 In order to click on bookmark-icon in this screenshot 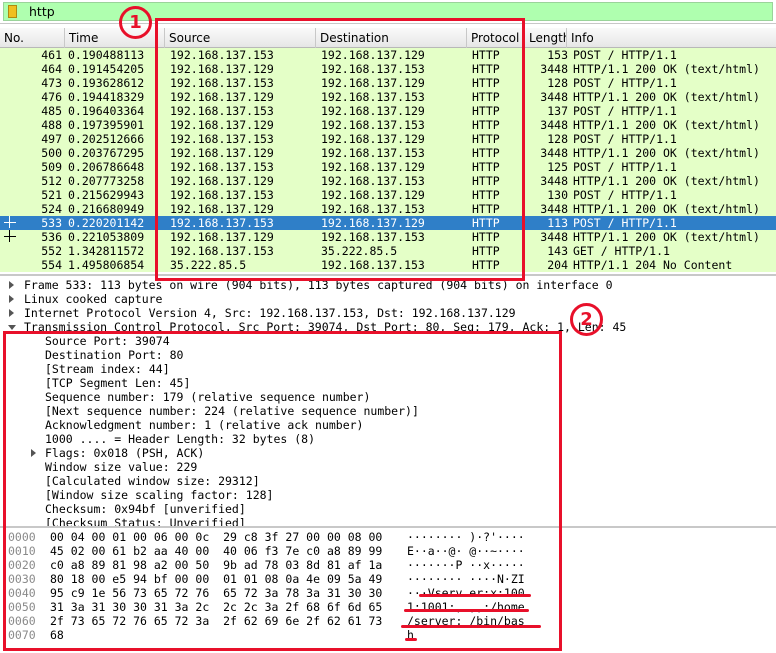, I will do `click(12, 11)`.